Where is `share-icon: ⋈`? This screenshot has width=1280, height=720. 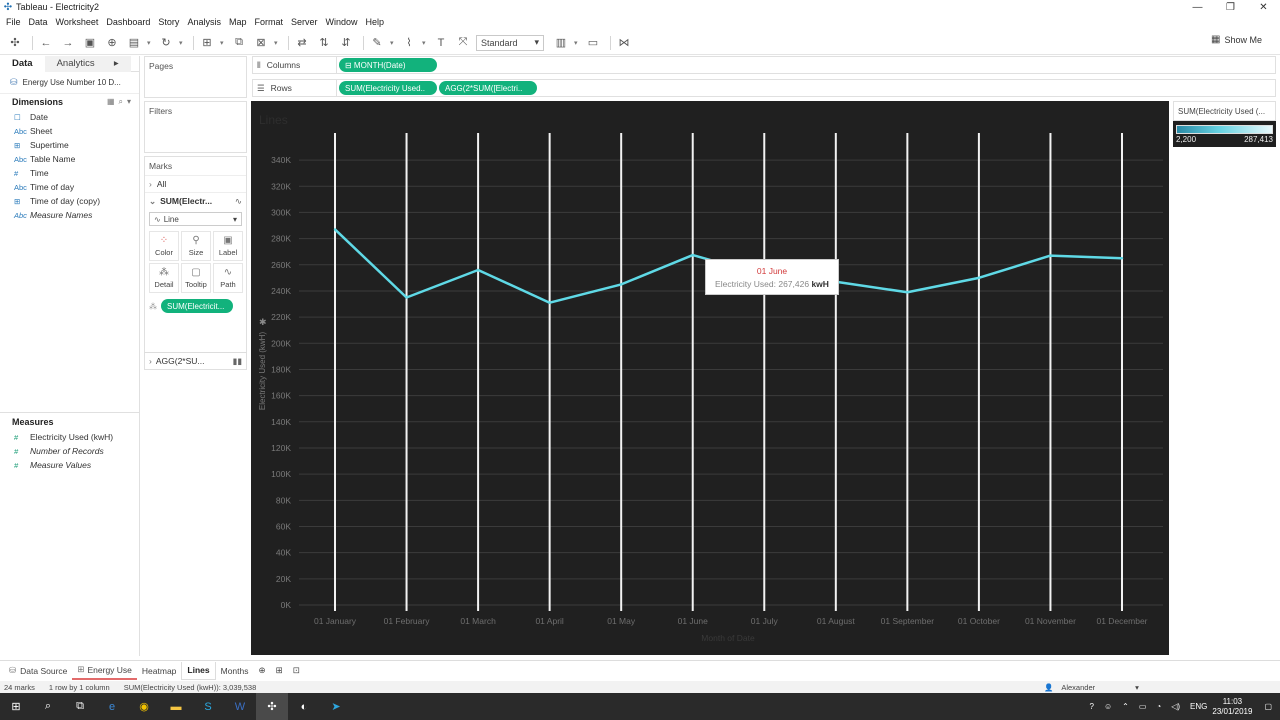
share-icon: ⋈ is located at coordinates (624, 43).